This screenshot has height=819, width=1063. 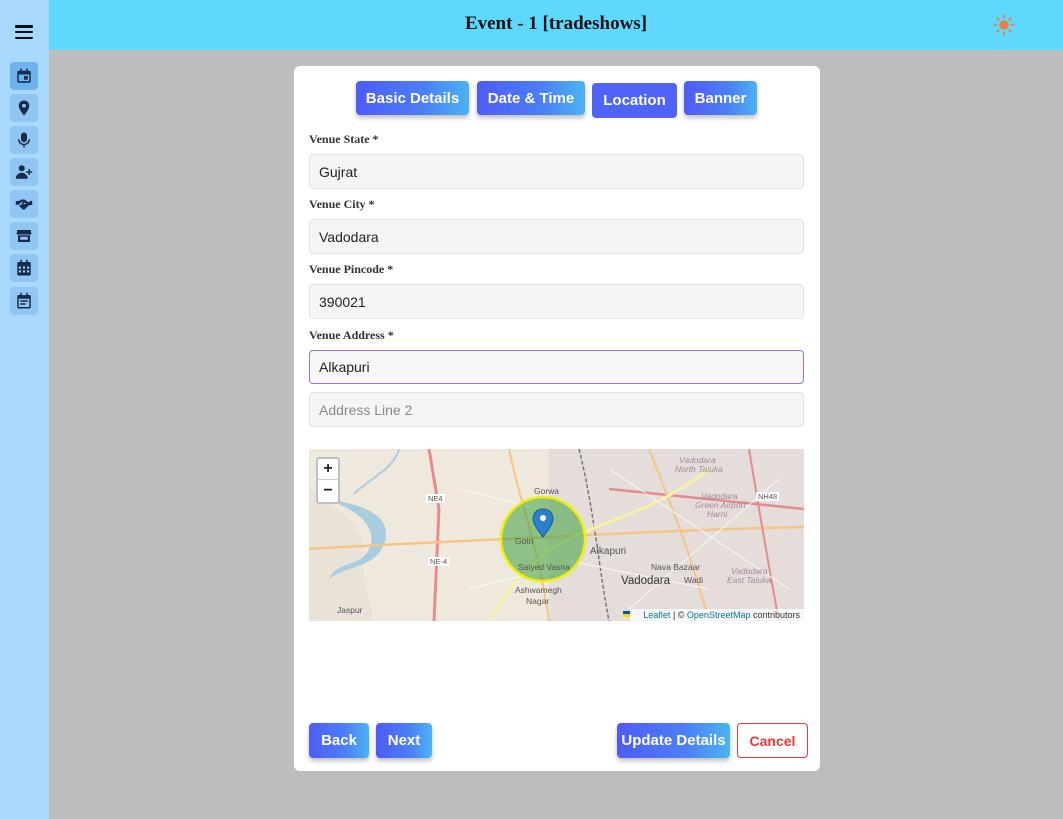 I want to click on calendar-list-icon, so click(x=24, y=300).